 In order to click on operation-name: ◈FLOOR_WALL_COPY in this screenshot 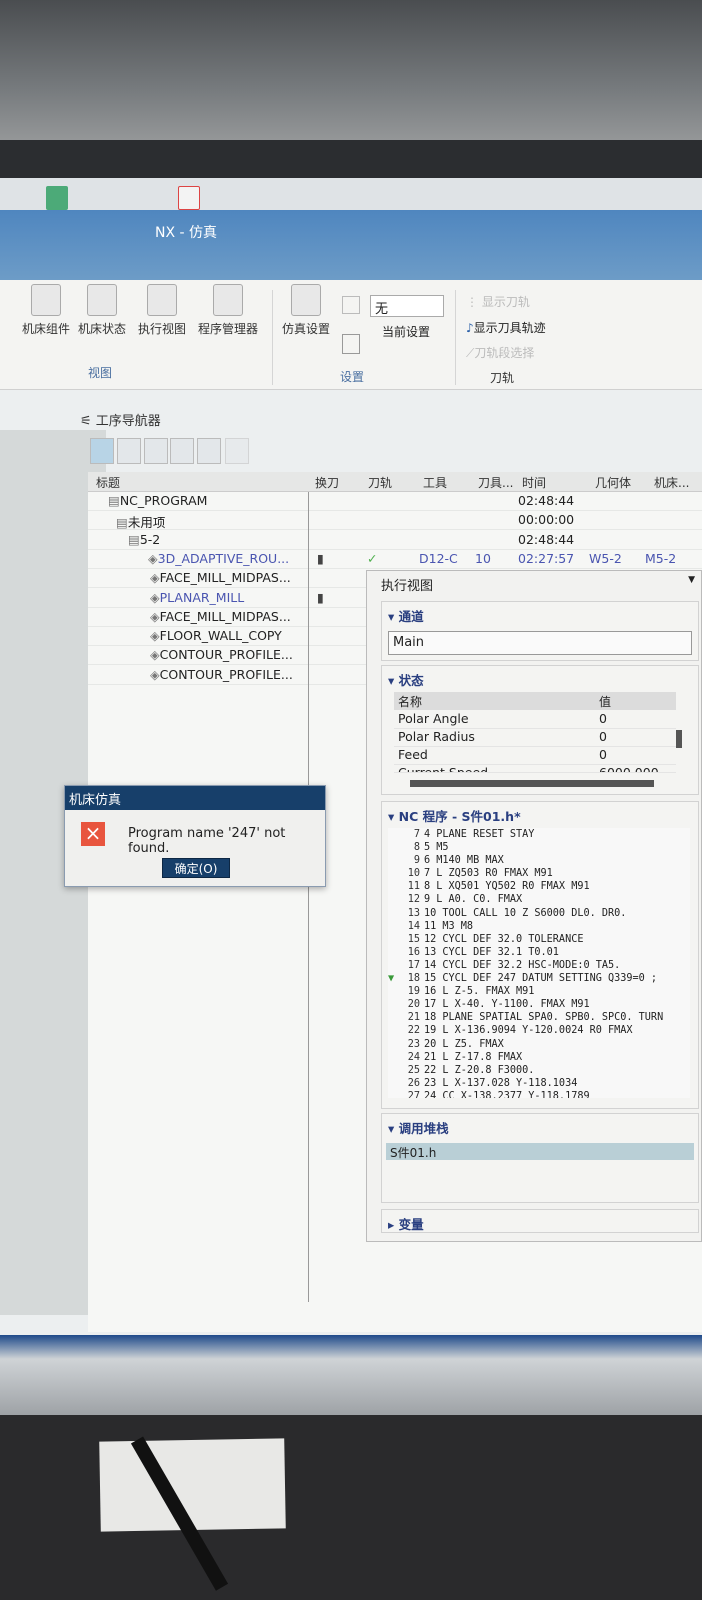, I will do `click(216, 636)`.